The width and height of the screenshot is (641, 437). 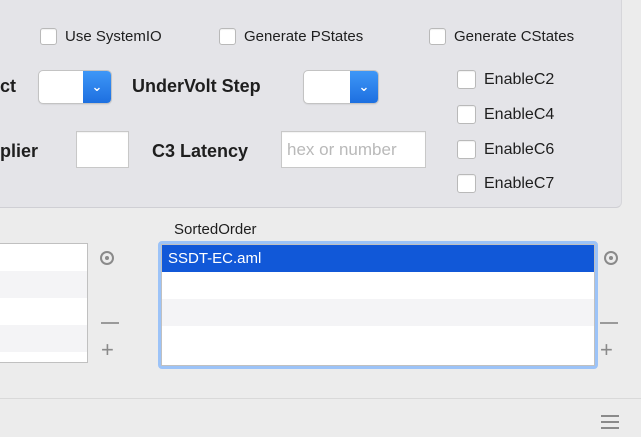 I want to click on undervolt-step-popup: ⌄, so click(x=341, y=87).